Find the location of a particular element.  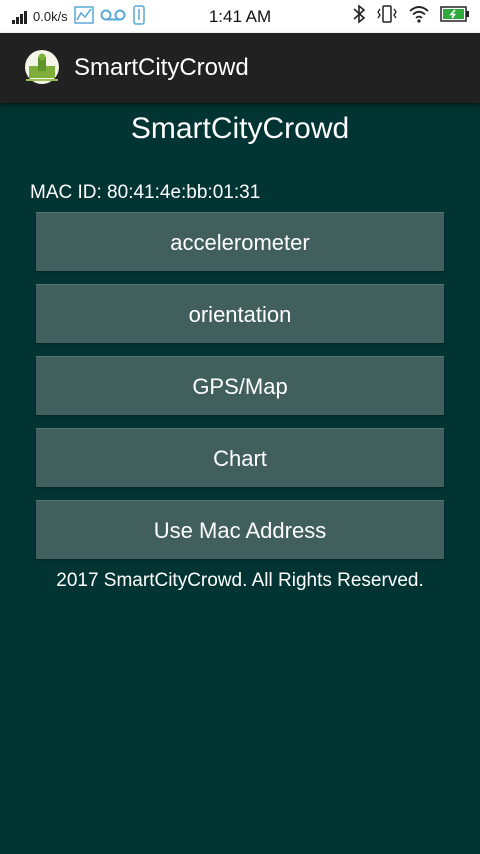

gps-map-button: GPS/Map is located at coordinates (240, 385).